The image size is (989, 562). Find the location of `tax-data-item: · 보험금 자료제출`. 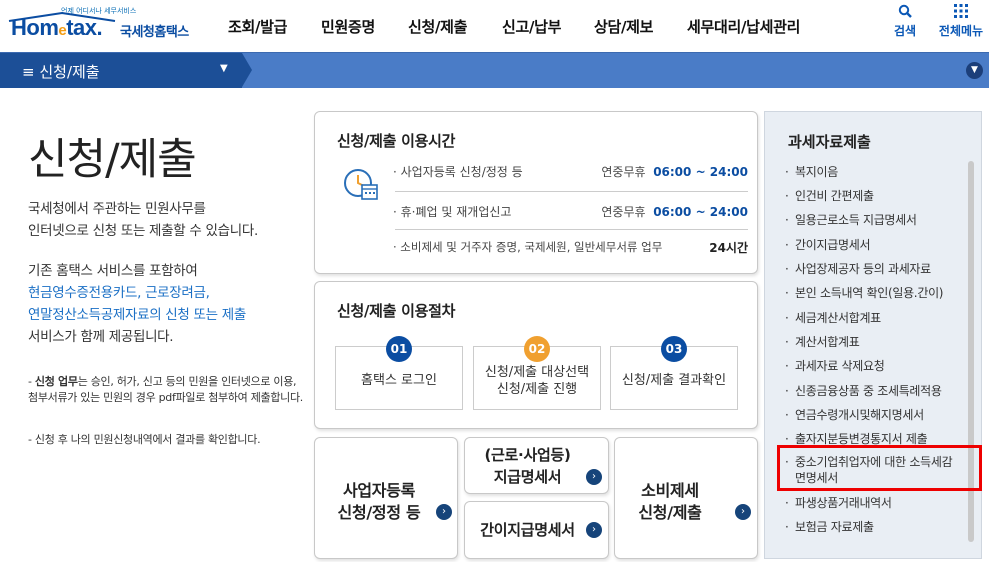

tax-data-item: · 보험금 자료제출 is located at coordinates (829, 526).